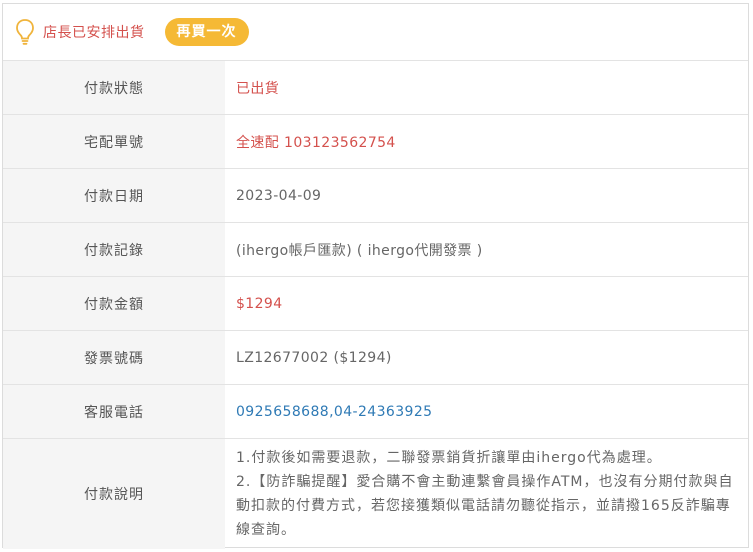 The width and height of the screenshot is (753, 552). What do you see at coordinates (359, 250) in the screenshot?
I see `payment-record-value: (ihergo帳戶匯款) ( ihergo代開發票 )` at bounding box center [359, 250].